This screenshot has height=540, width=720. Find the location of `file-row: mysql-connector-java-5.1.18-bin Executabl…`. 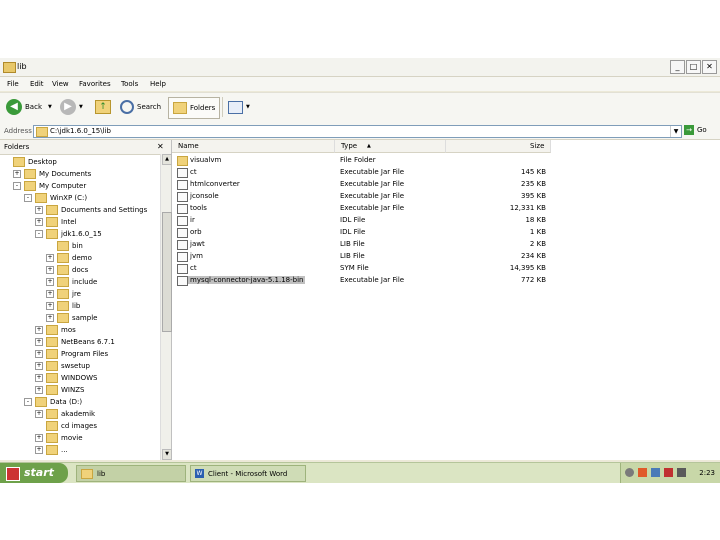

file-row: mysql-connector-java-5.1.18-bin Executabl… is located at coordinates (372, 280).